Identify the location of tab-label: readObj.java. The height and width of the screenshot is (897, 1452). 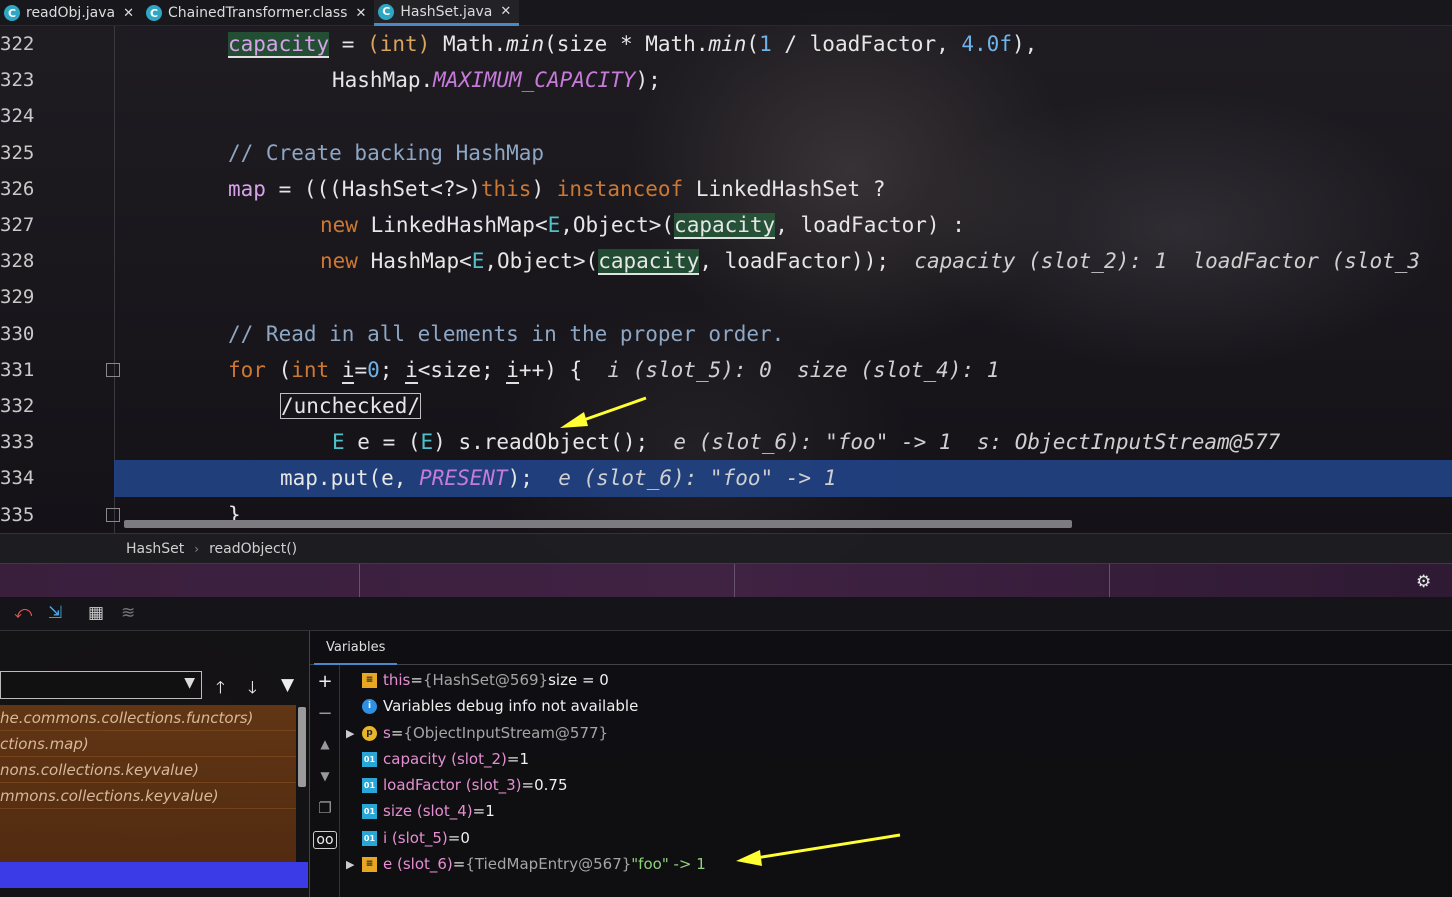
(71, 13).